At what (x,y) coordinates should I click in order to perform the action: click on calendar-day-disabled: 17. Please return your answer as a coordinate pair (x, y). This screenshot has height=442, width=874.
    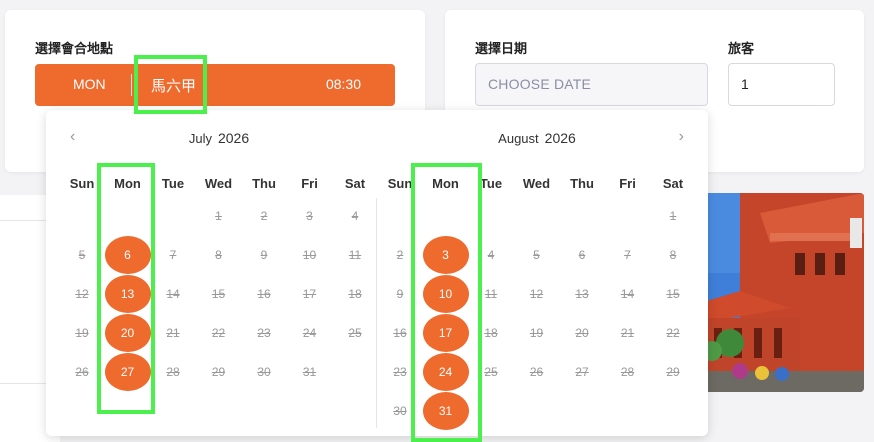
    Looking at the image, I should click on (310, 294).